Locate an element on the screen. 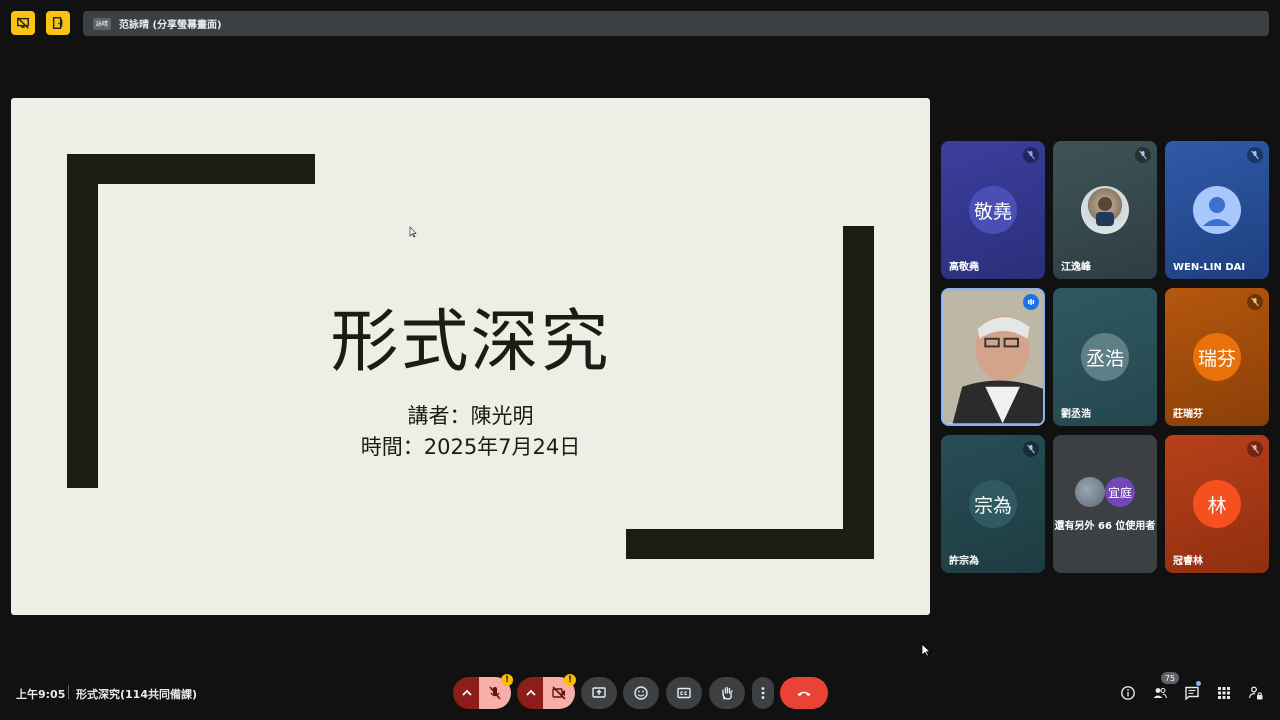  participant-tile-active-speaker is located at coordinates (993, 357).